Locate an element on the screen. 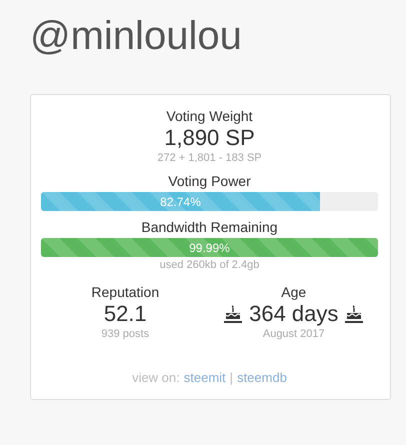 This screenshot has height=445, width=406. progress-reading: 82.74% is located at coordinates (180, 201).